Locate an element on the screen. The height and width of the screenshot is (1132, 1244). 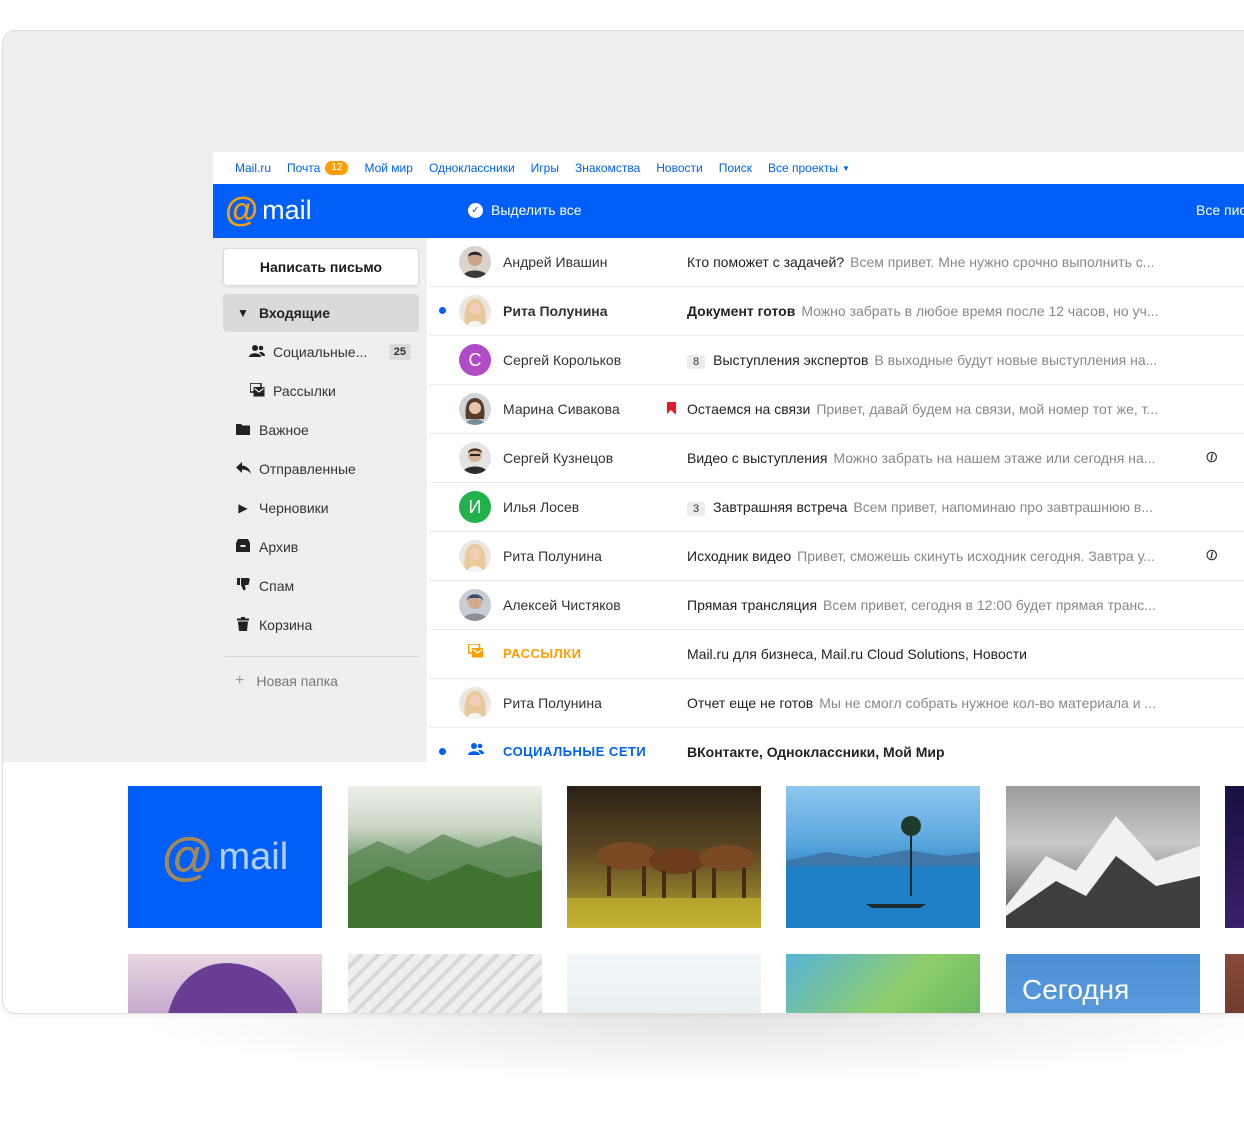
portal-link-search: Поиск is located at coordinates (735, 168).